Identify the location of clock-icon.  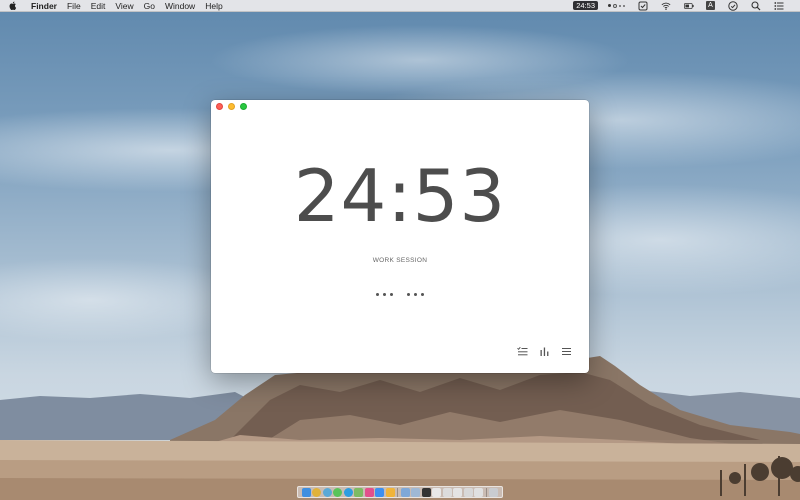
(732, 5).